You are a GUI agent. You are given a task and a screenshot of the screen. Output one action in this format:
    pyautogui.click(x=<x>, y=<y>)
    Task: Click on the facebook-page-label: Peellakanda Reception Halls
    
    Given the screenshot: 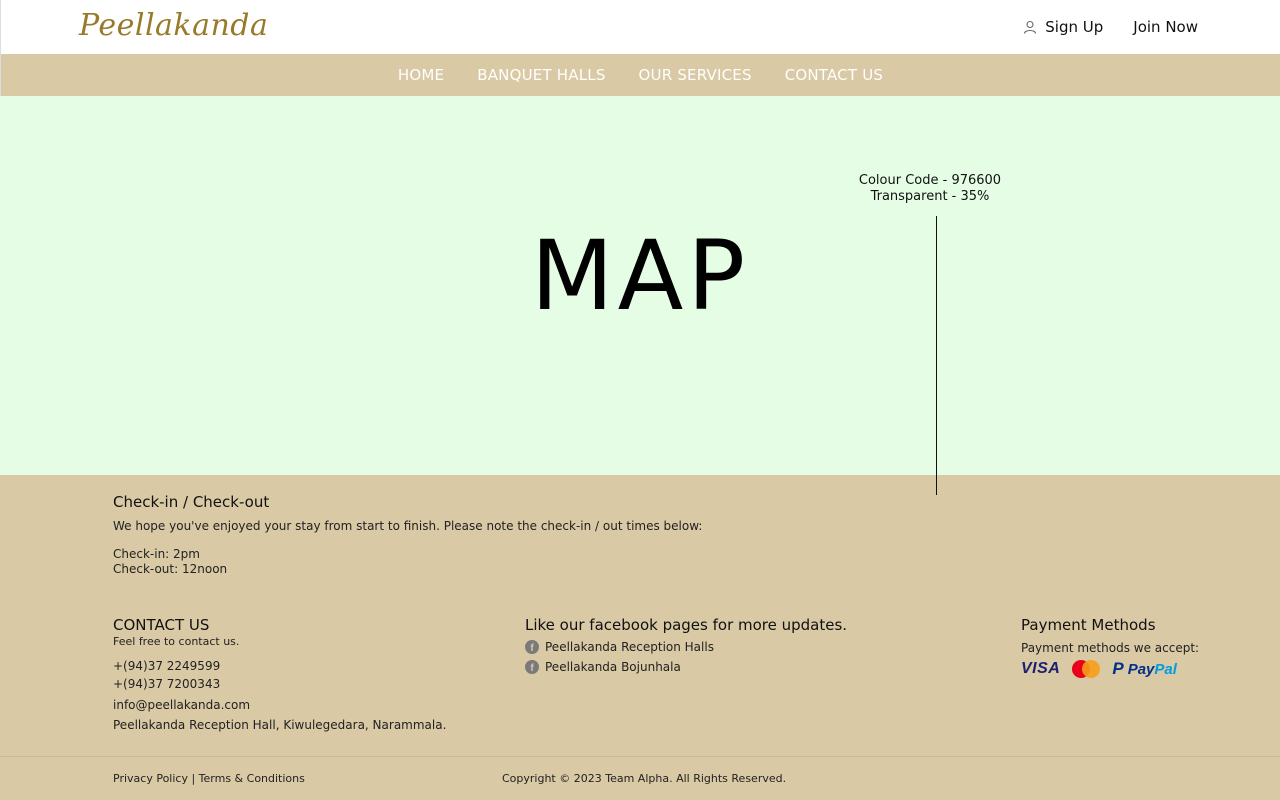 What is the action you would take?
    pyautogui.click(x=629, y=647)
    